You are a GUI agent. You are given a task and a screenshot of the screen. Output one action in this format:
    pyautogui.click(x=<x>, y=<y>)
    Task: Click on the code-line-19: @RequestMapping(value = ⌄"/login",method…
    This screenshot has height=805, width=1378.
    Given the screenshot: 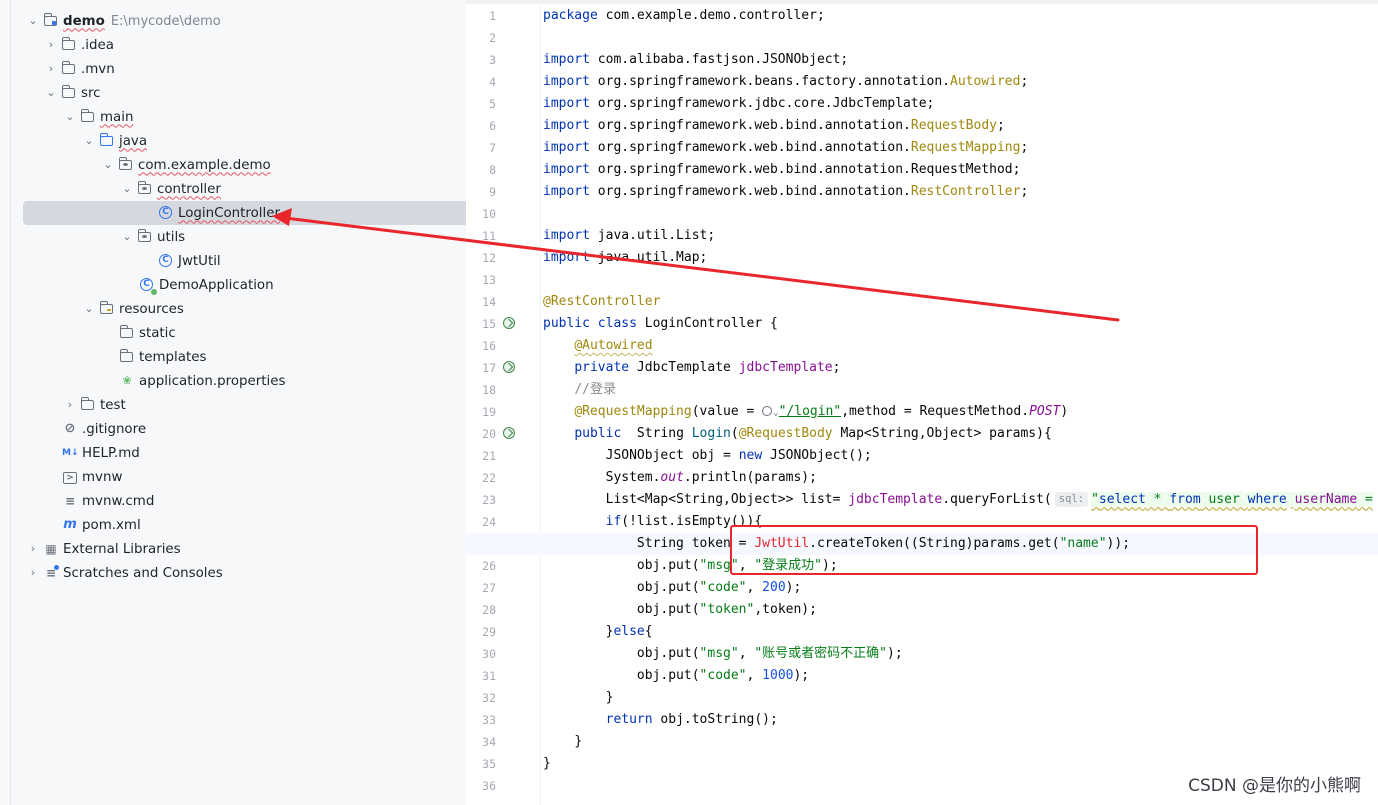 What is the action you would take?
    pyautogui.click(x=960, y=412)
    